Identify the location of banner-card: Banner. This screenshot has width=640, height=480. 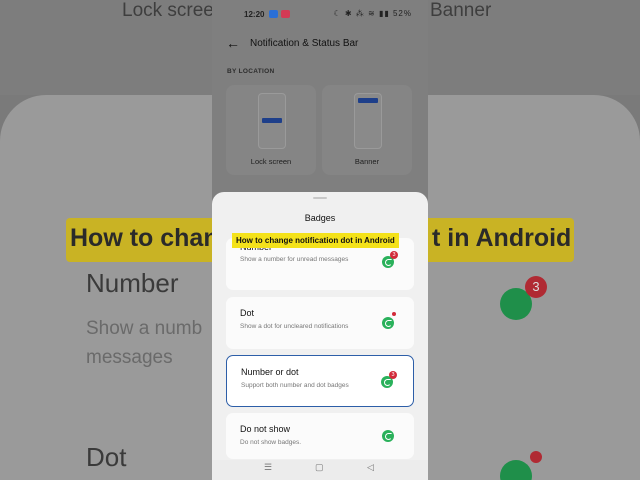
(367, 130).